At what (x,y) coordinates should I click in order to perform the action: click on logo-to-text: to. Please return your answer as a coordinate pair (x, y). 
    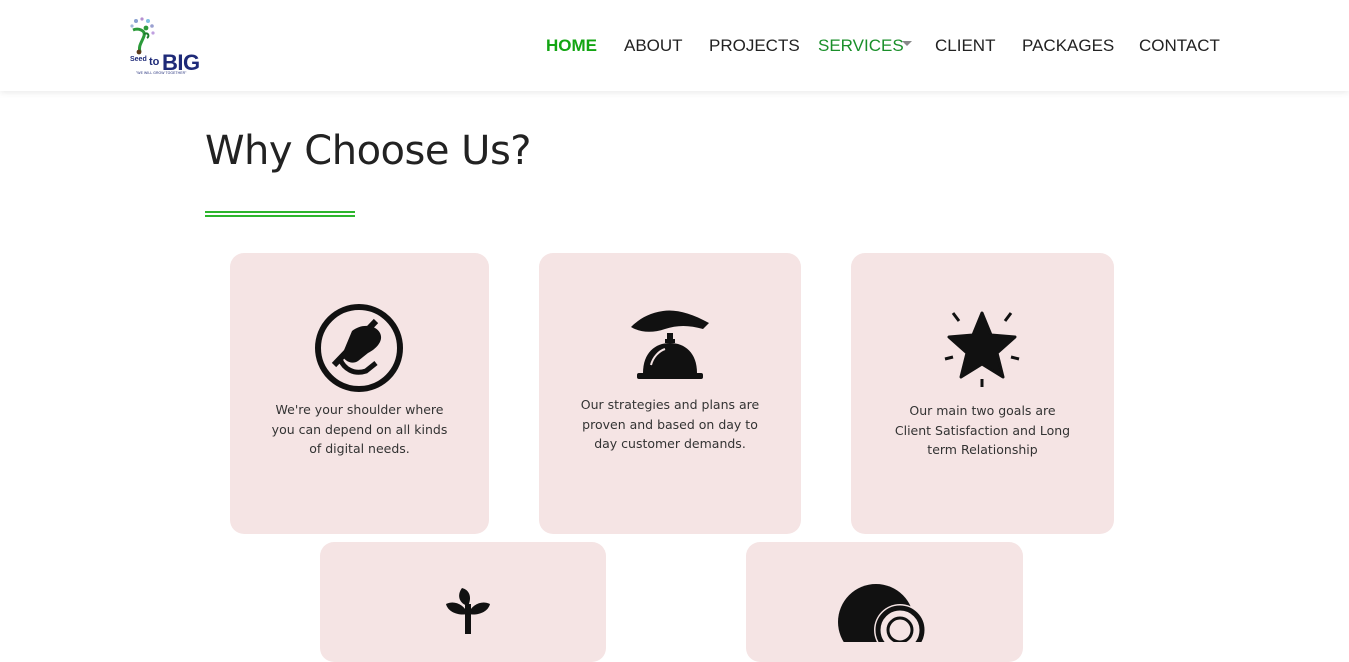
    Looking at the image, I should click on (154, 62).